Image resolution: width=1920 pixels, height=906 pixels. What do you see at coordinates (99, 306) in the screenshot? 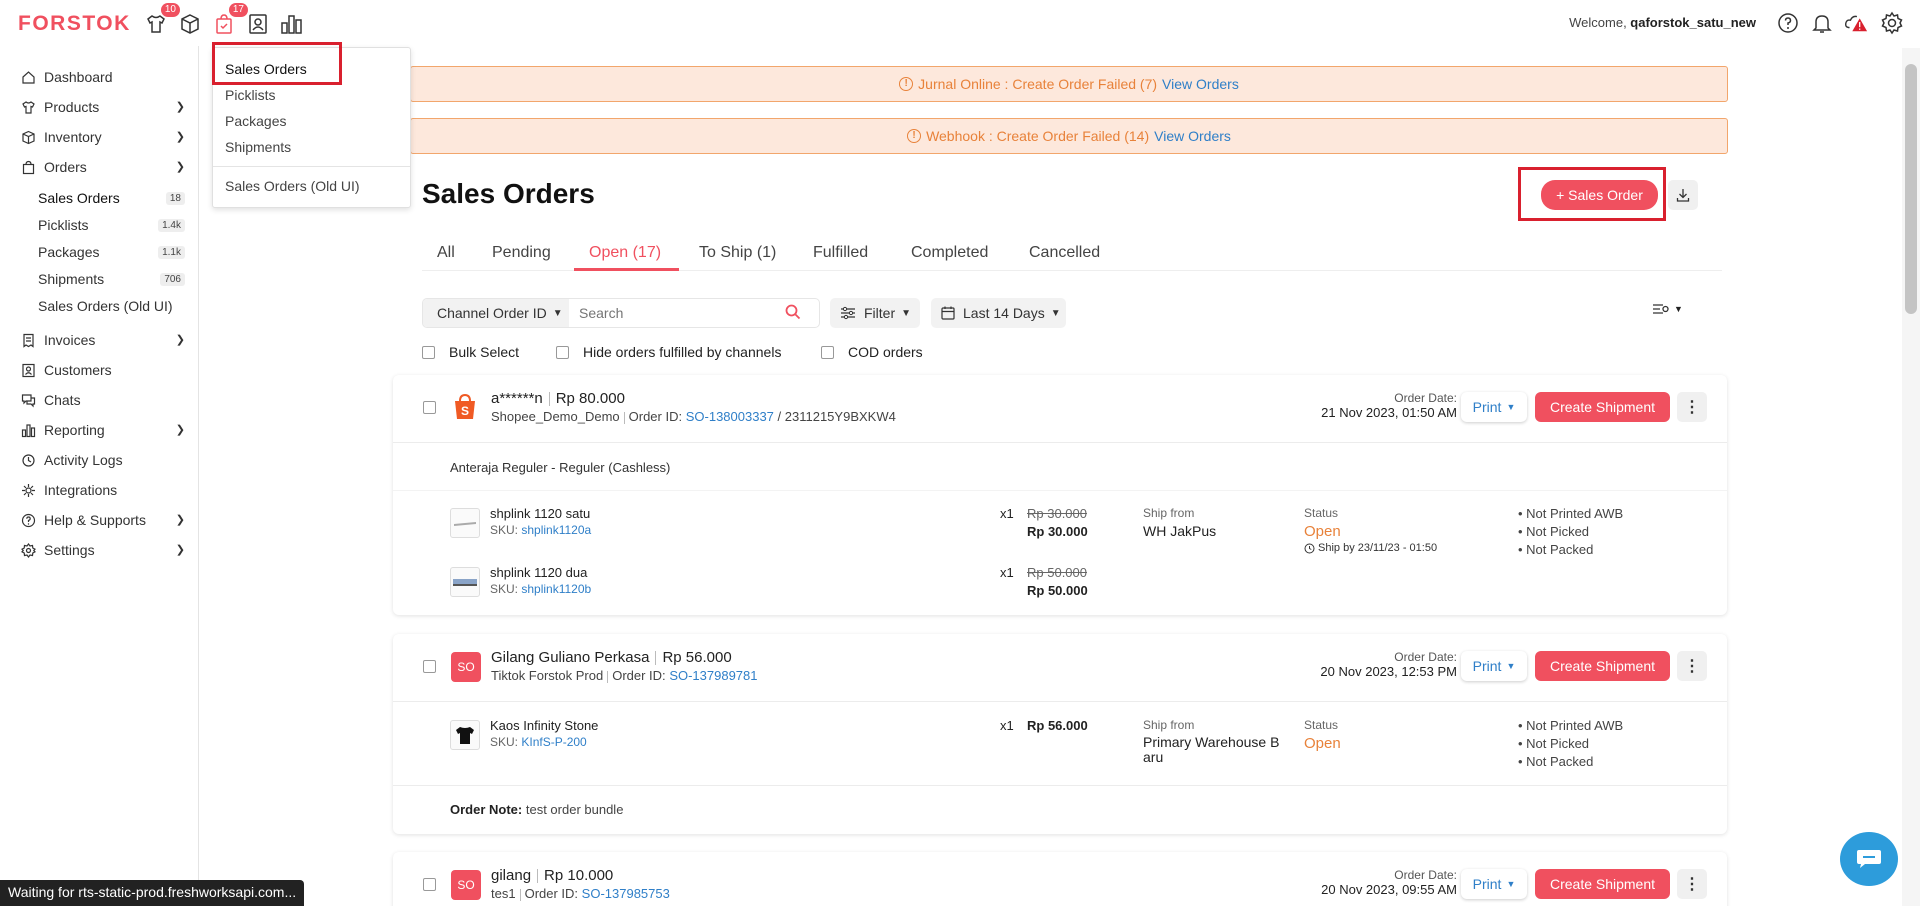
I see `sidebar-sub-sales-orders-old: Sales Orders (Old UI)` at bounding box center [99, 306].